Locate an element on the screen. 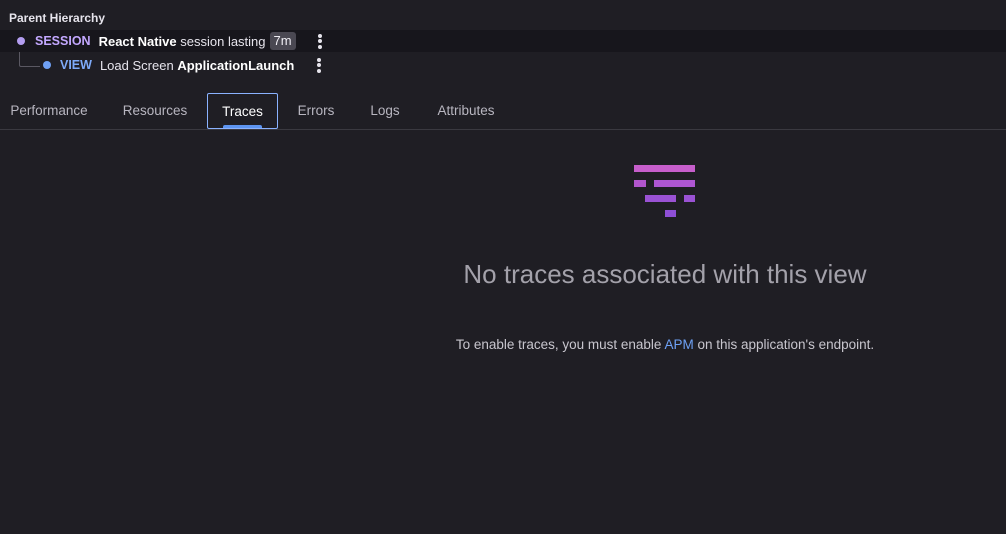 This screenshot has width=1006, height=534. tab-errors: Errors is located at coordinates (316, 110).